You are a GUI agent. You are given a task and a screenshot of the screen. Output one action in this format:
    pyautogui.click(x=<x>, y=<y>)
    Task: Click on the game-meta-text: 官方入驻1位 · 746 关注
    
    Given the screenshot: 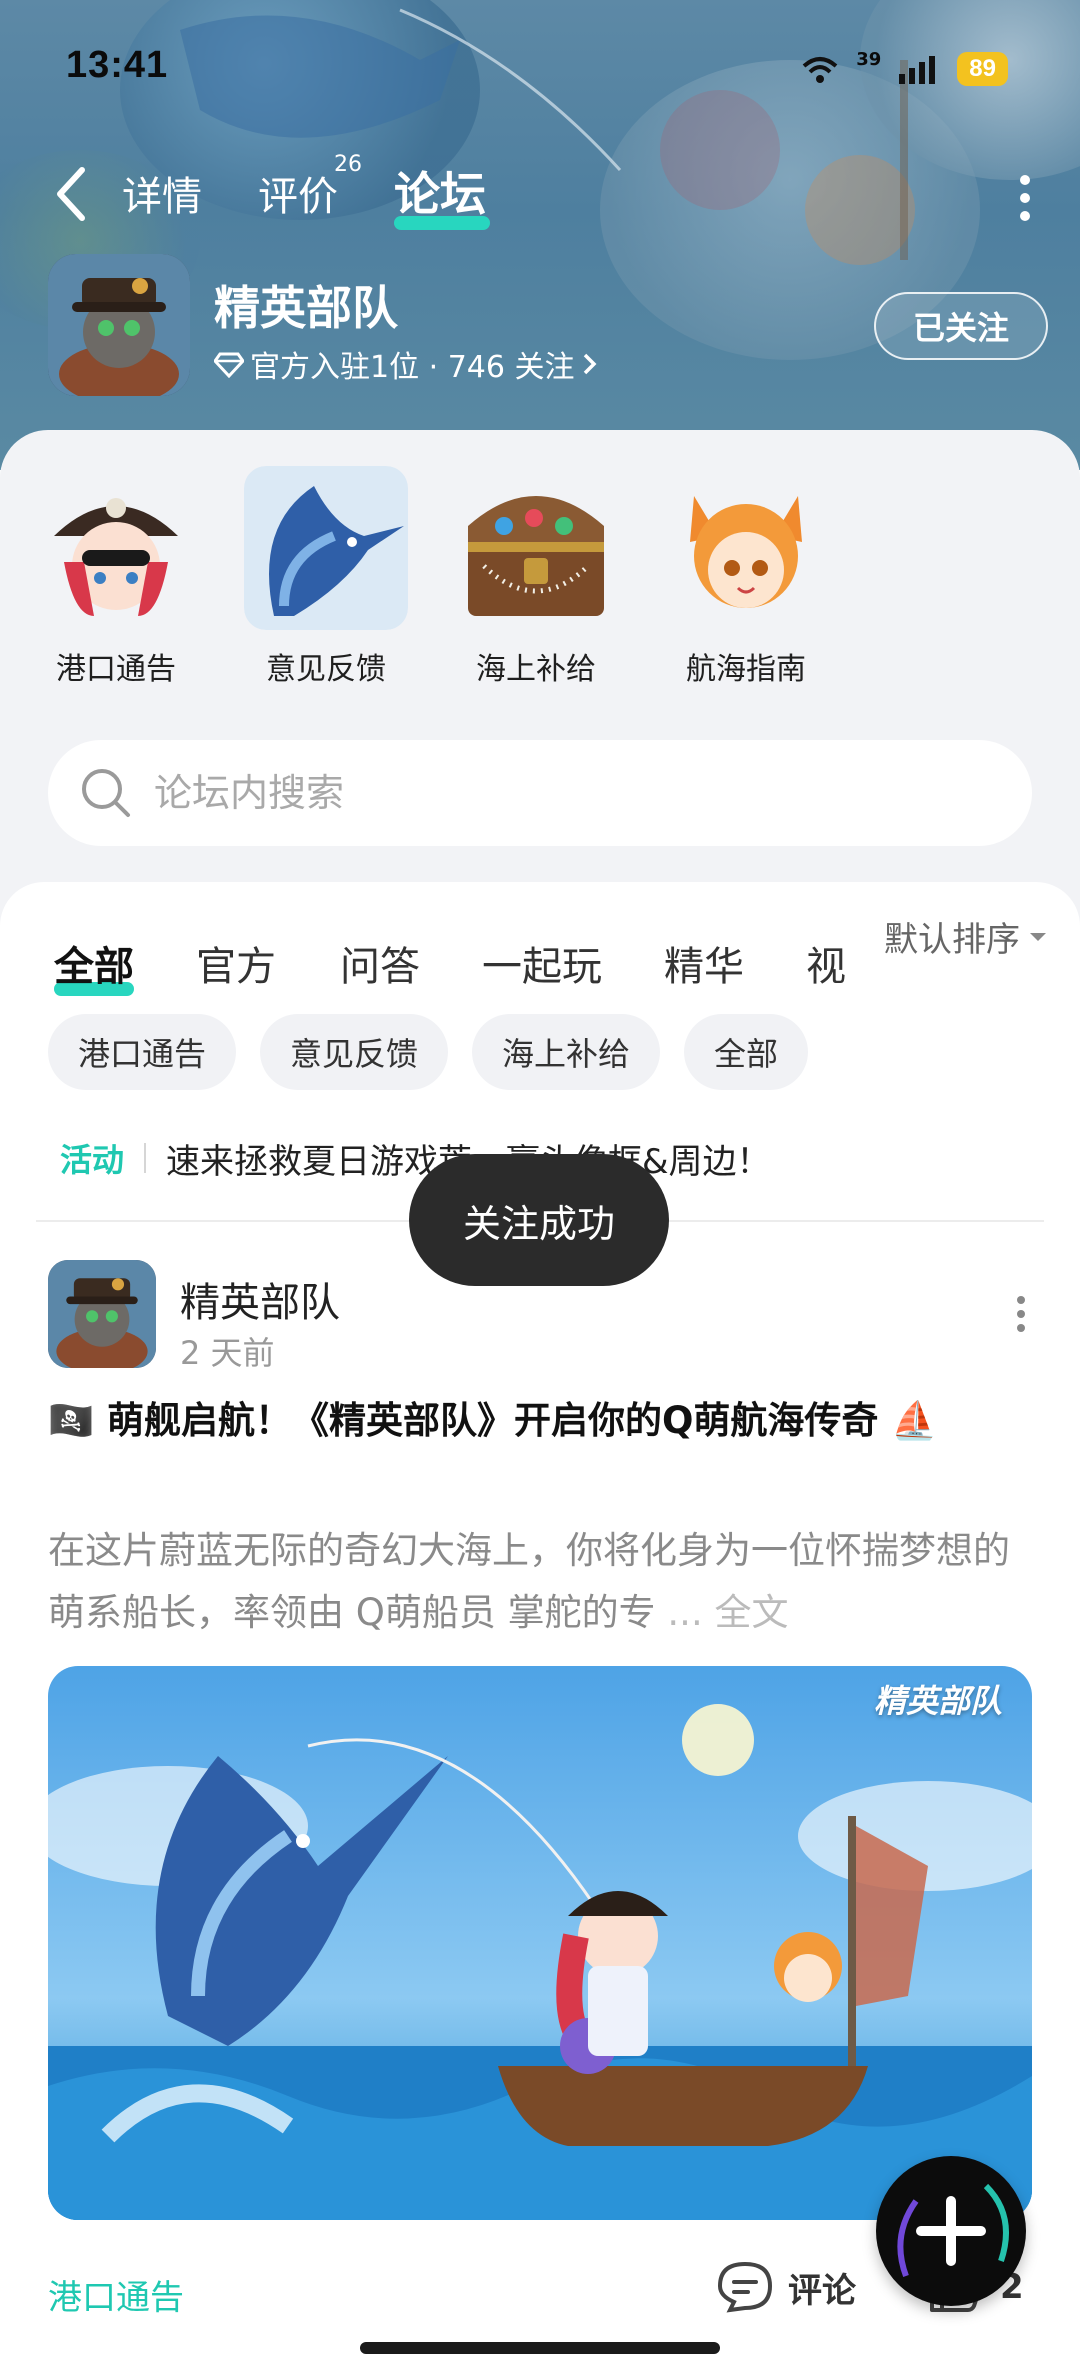 What is the action you would take?
    pyautogui.click(x=412, y=367)
    